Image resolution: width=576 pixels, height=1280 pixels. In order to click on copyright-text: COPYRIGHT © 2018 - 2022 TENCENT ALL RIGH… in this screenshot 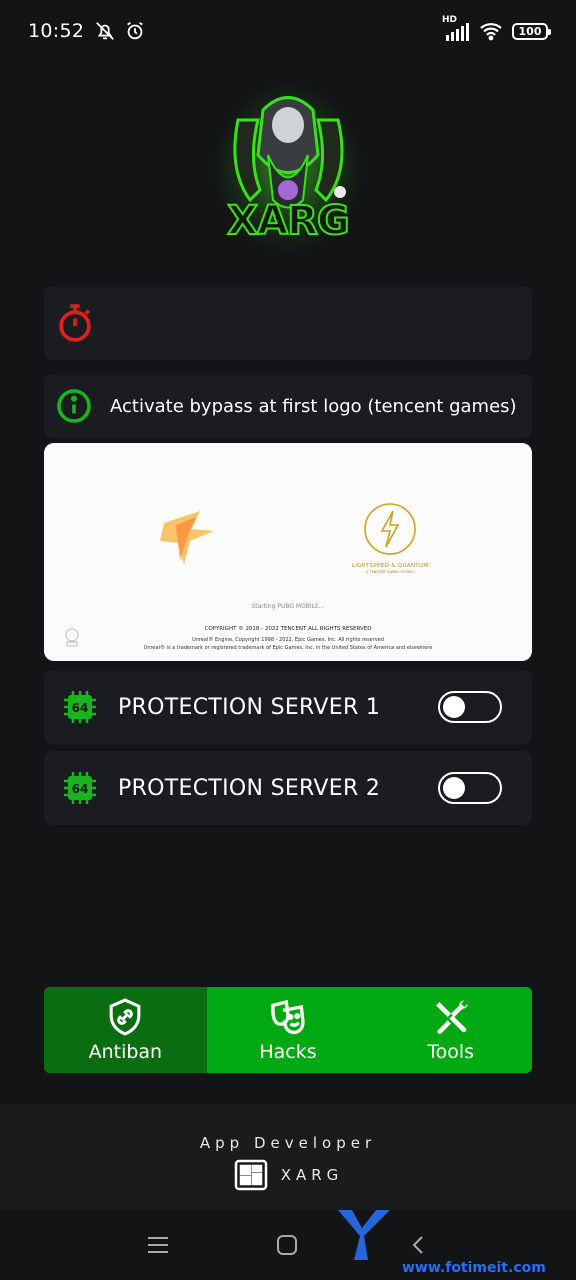, I will do `click(288, 629)`.